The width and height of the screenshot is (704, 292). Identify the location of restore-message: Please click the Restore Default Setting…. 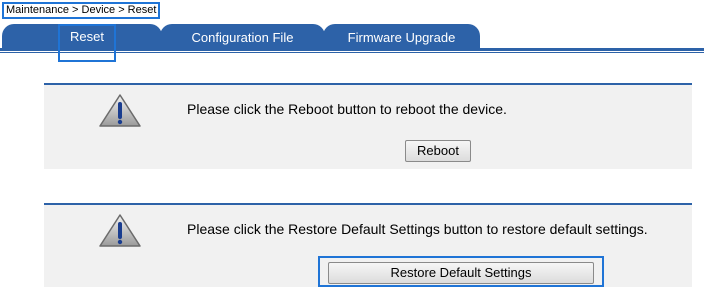
(417, 229).